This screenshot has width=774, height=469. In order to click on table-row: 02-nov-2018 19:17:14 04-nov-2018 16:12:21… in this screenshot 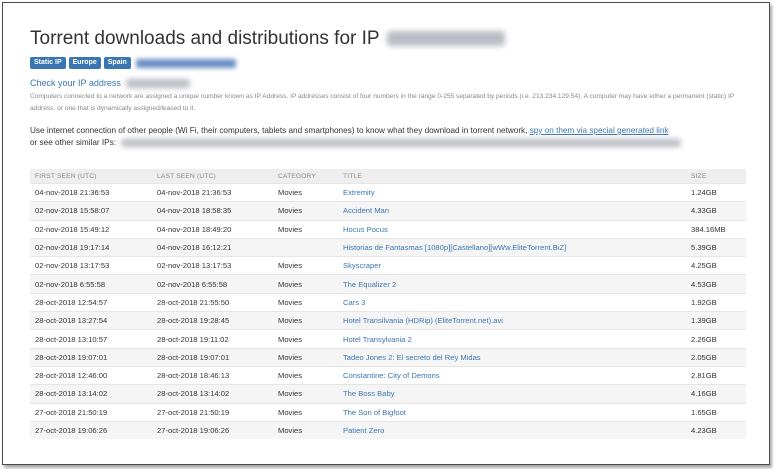, I will do `click(388, 247)`.